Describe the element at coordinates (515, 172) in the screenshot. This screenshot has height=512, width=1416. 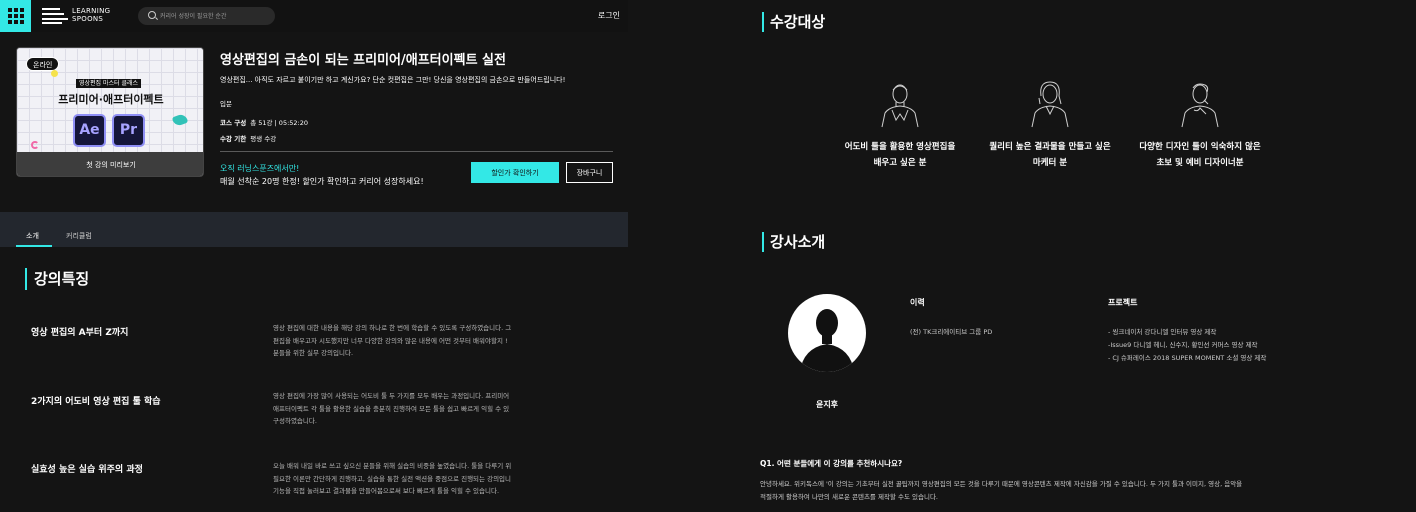
I see `check-discount-button: 할인가 확인하기` at that location.